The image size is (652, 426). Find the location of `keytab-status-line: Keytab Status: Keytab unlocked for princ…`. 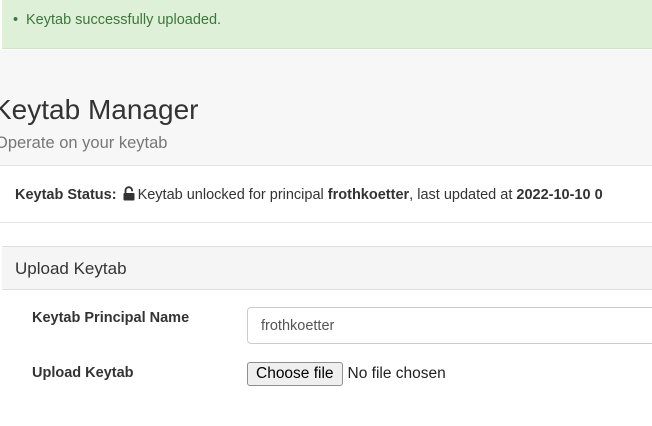

keytab-status-line: Keytab Status: Keytab unlocked for princ… is located at coordinates (309, 195).